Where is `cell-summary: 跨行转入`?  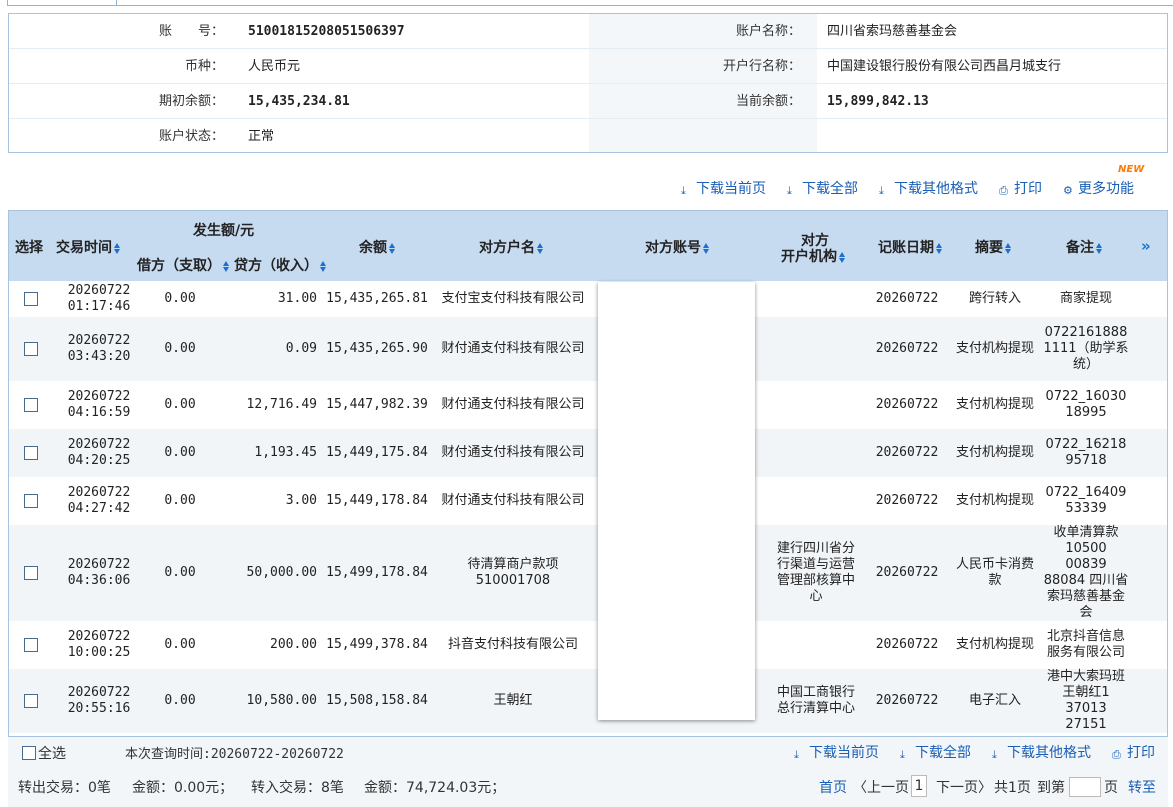
cell-summary: 跨行转入 is located at coordinates (995, 299).